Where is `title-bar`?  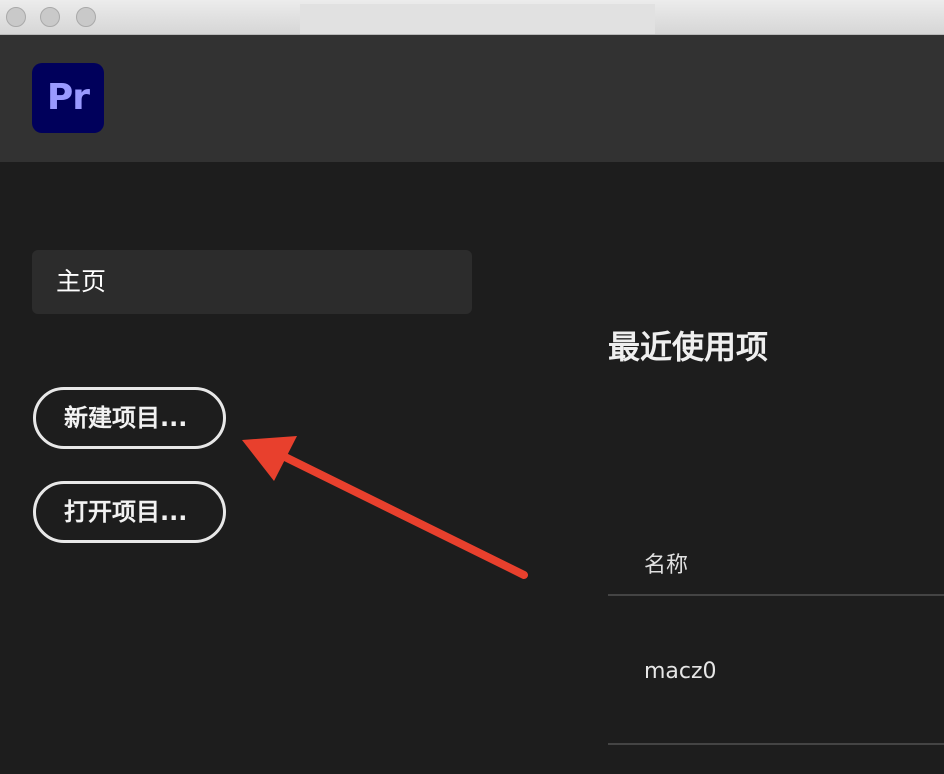
title-bar is located at coordinates (472, 17).